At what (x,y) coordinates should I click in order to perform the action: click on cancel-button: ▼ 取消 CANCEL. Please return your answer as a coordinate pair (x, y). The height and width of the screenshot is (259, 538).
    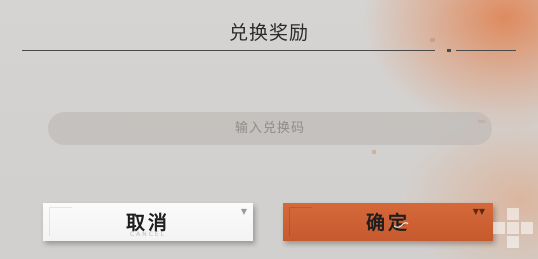
    Looking at the image, I should click on (148, 222).